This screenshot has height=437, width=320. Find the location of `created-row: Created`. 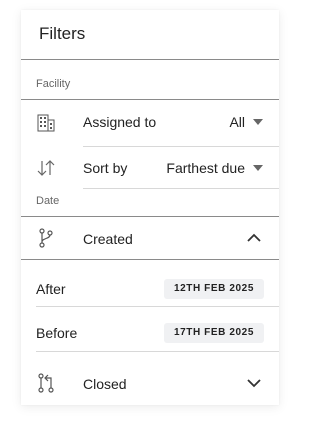

created-row: Created is located at coordinates (150, 238).